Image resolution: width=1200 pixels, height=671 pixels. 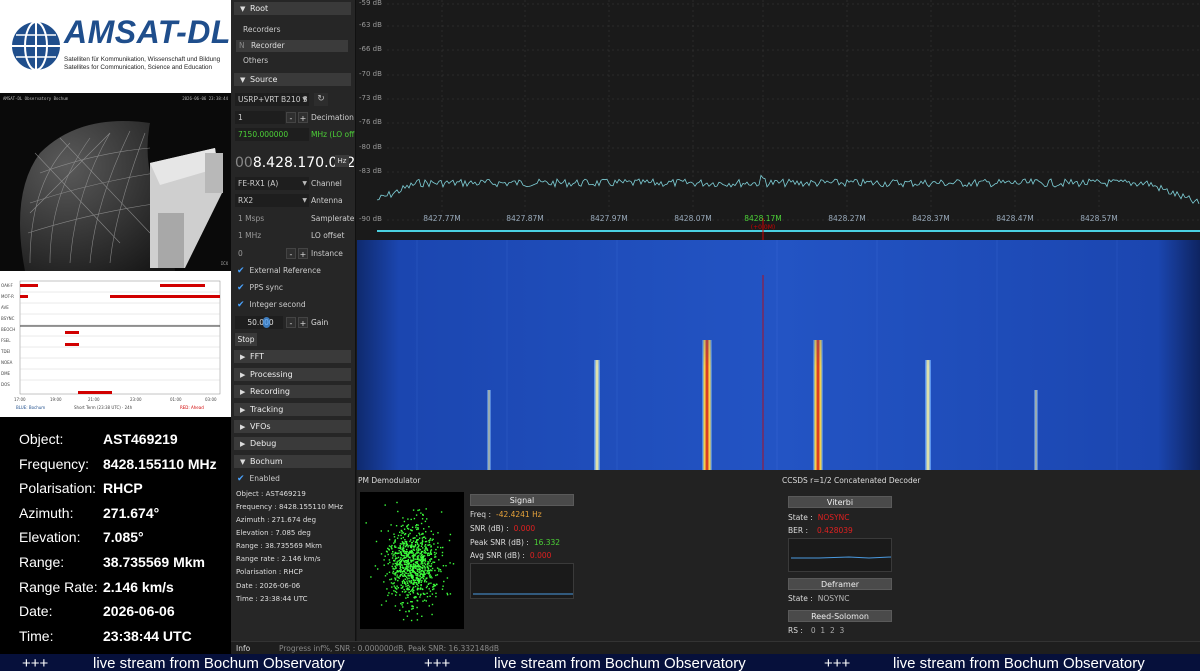 What do you see at coordinates (847, 218) in the screenshot?
I see `frequency-axis-label: 8428.27M` at bounding box center [847, 218].